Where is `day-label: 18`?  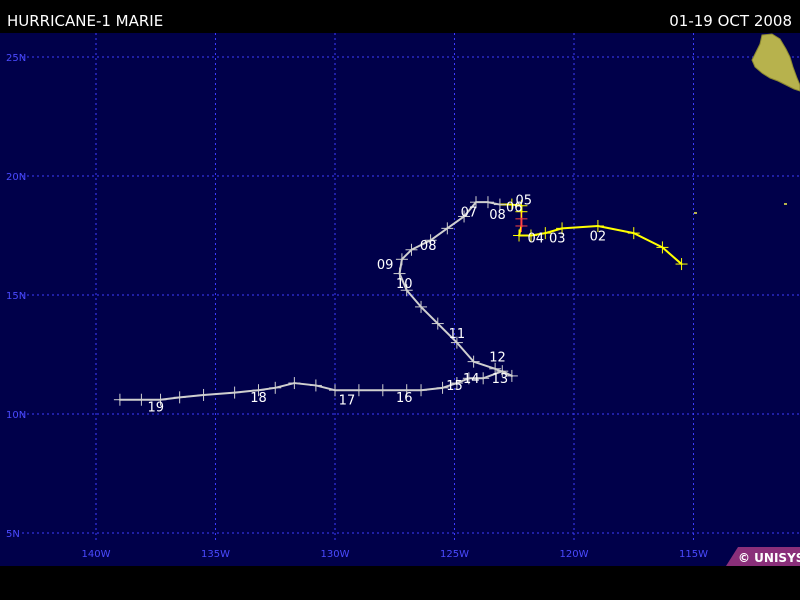 day-label: 18 is located at coordinates (258, 398).